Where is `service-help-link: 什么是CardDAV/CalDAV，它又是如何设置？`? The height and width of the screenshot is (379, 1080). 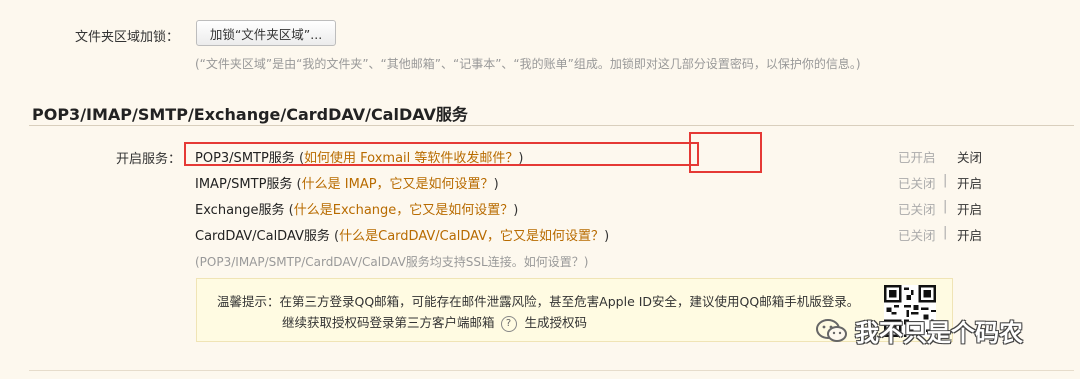
service-help-link: 什么是CardDAV/CalDAV，它又是如何设置？ is located at coordinates (471, 236).